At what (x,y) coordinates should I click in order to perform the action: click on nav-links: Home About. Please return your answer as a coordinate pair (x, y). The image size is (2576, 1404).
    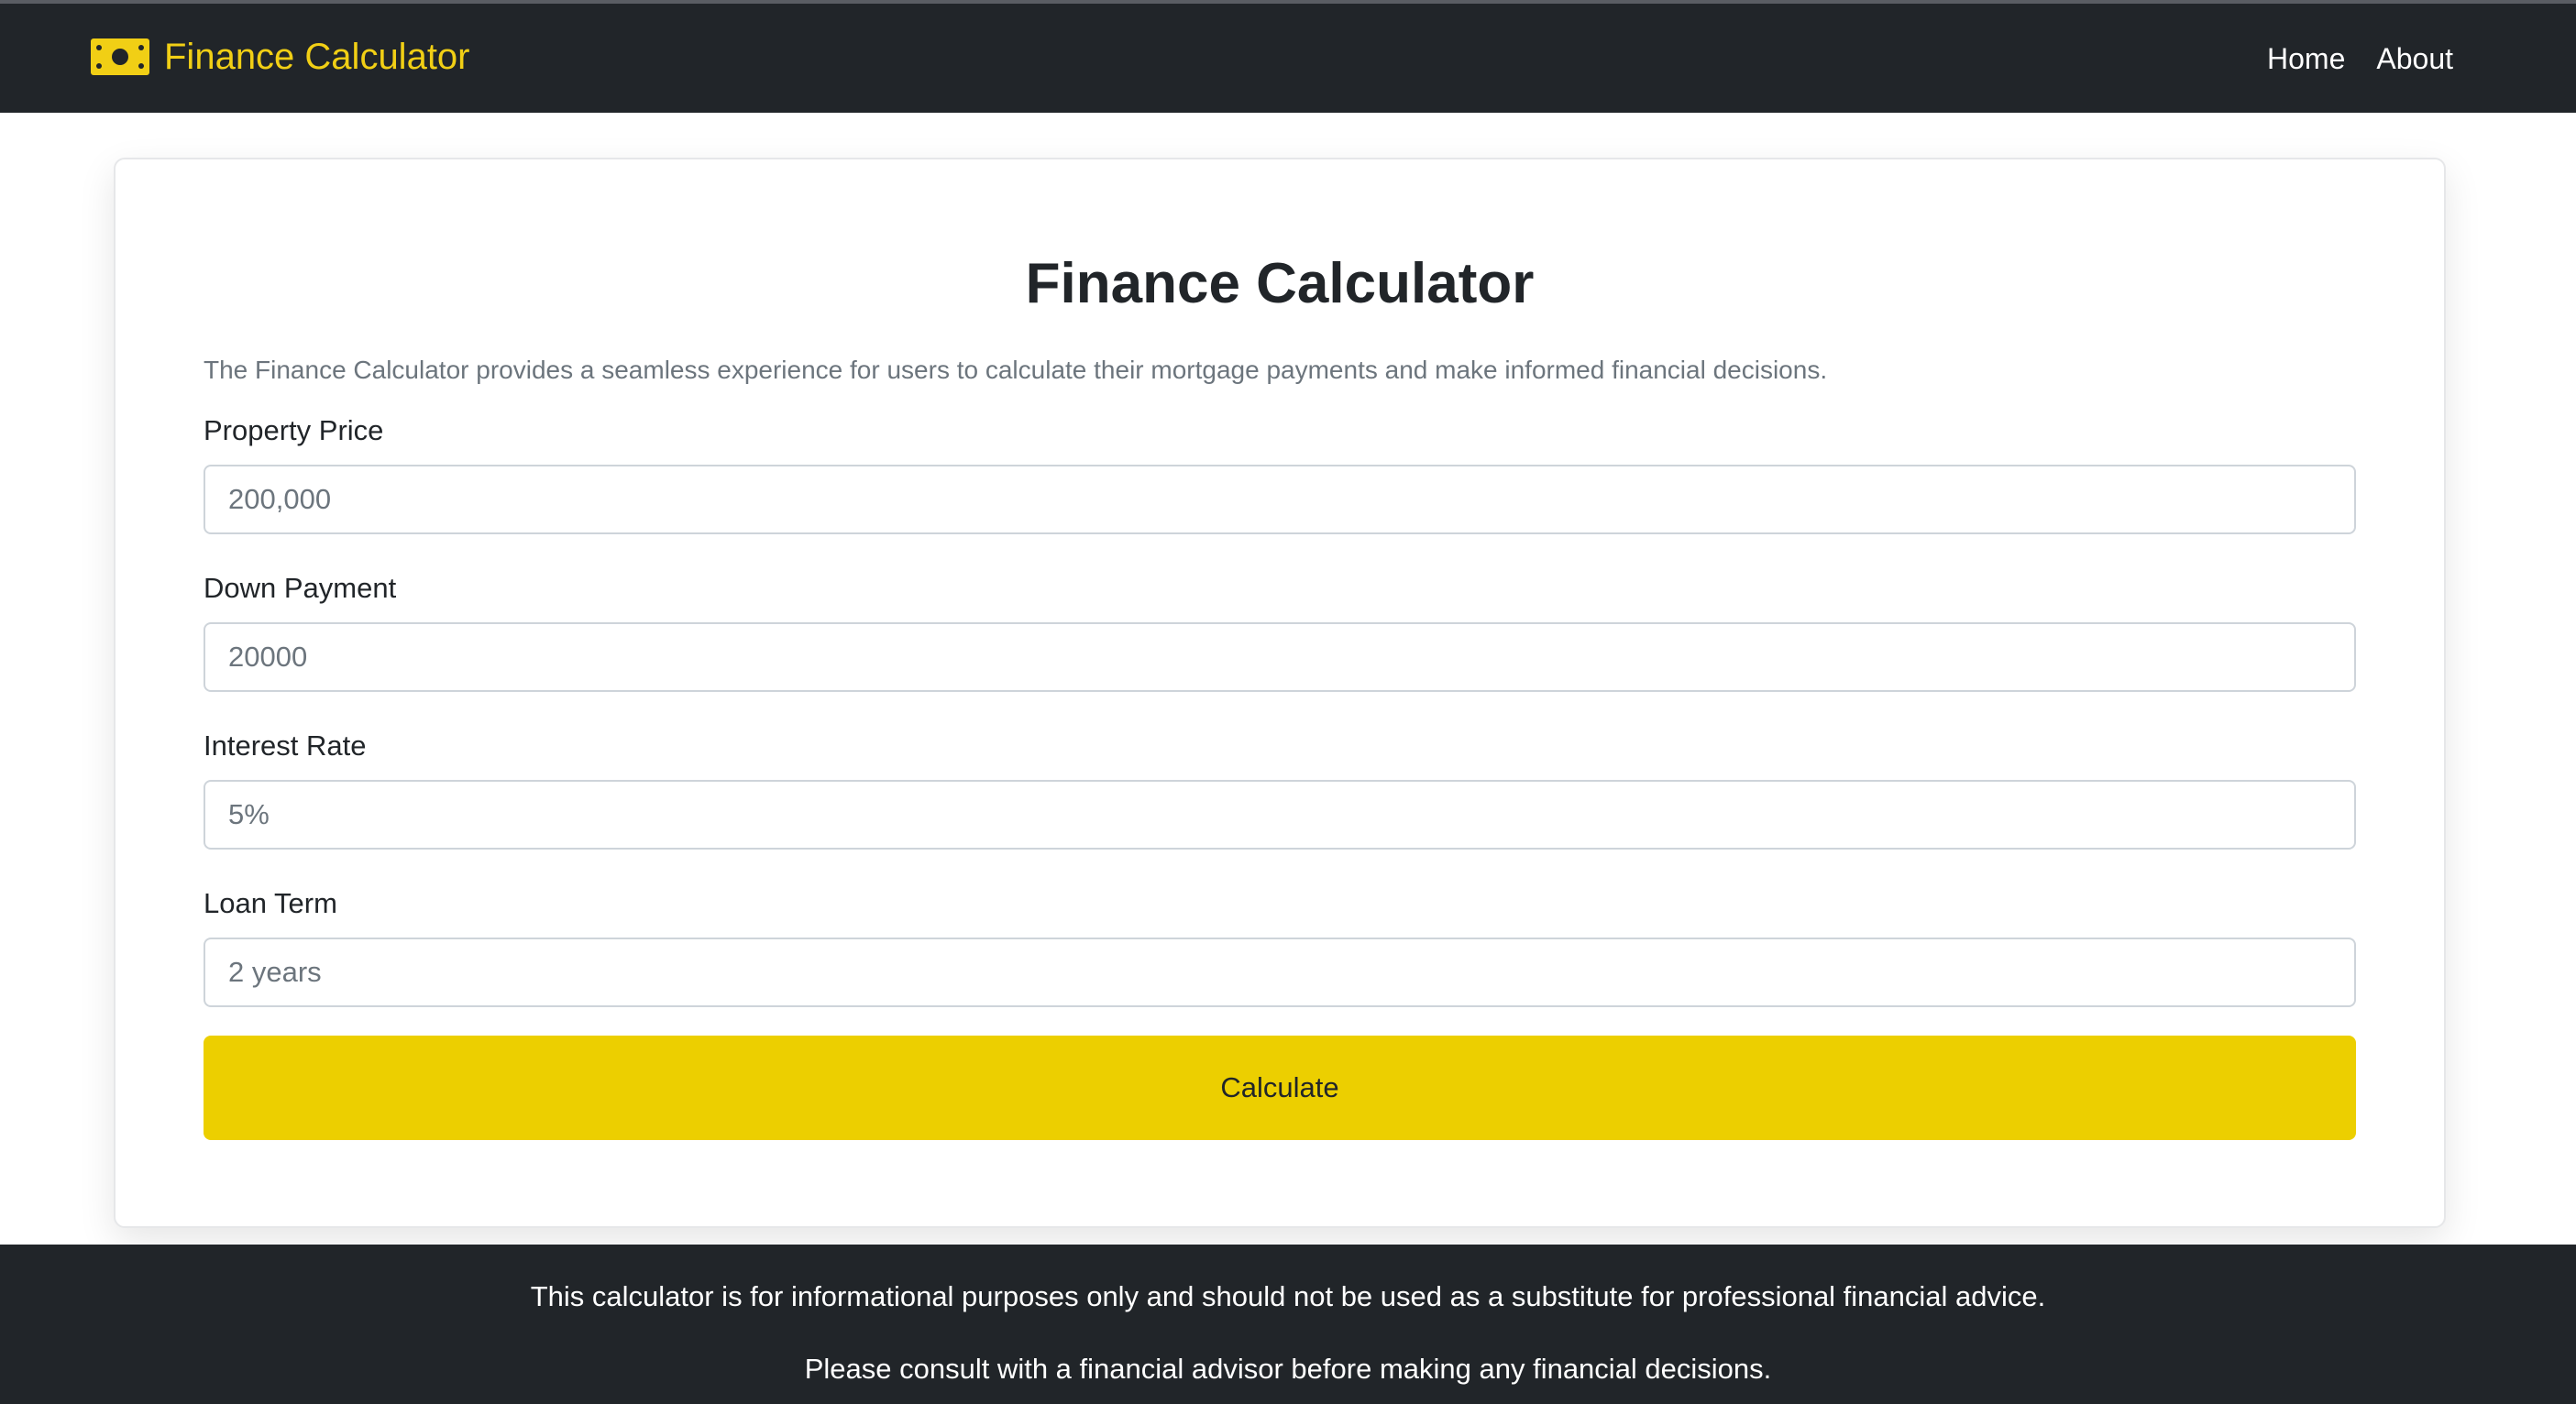
    Looking at the image, I should click on (2360, 59).